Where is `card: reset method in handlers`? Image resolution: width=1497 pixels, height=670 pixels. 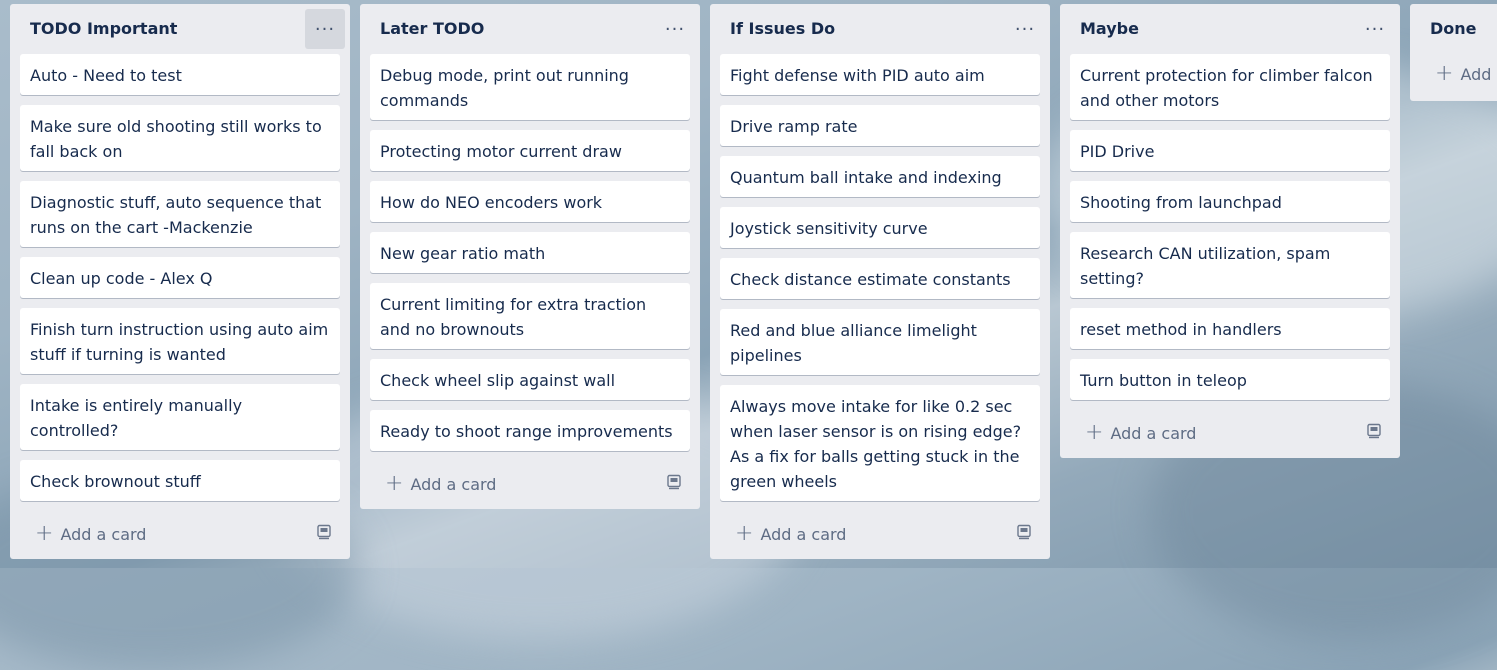 card: reset method in handlers is located at coordinates (1230, 328).